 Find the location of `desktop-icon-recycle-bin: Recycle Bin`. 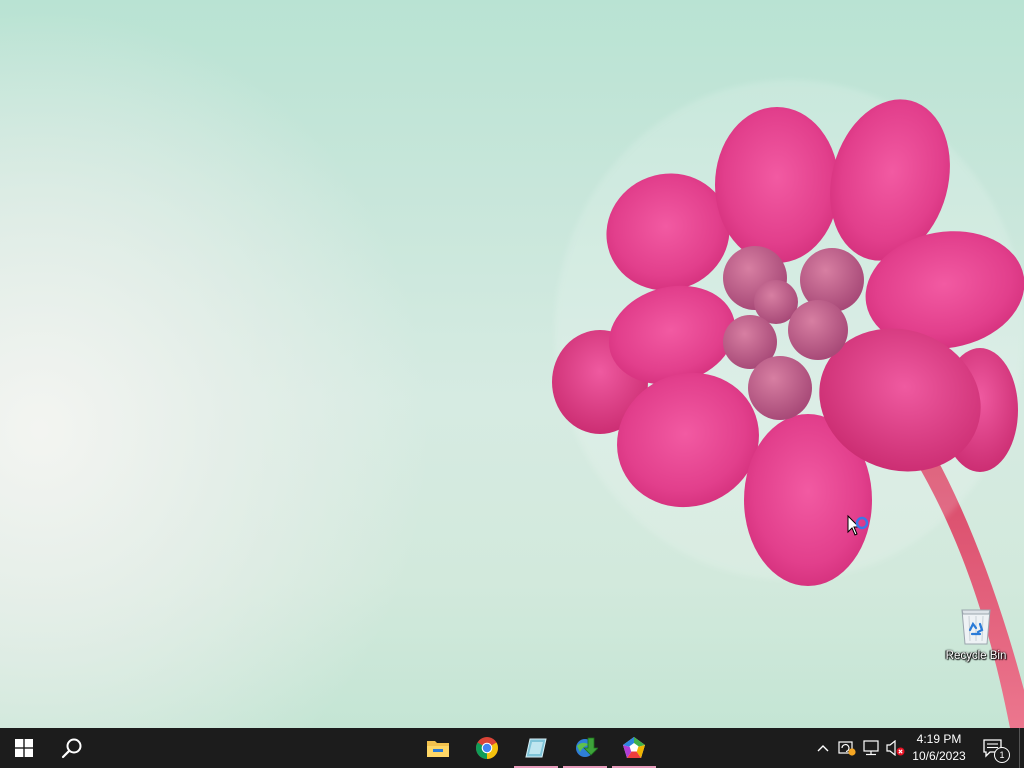

desktop-icon-recycle-bin: Recycle Bin is located at coordinates (976, 636).